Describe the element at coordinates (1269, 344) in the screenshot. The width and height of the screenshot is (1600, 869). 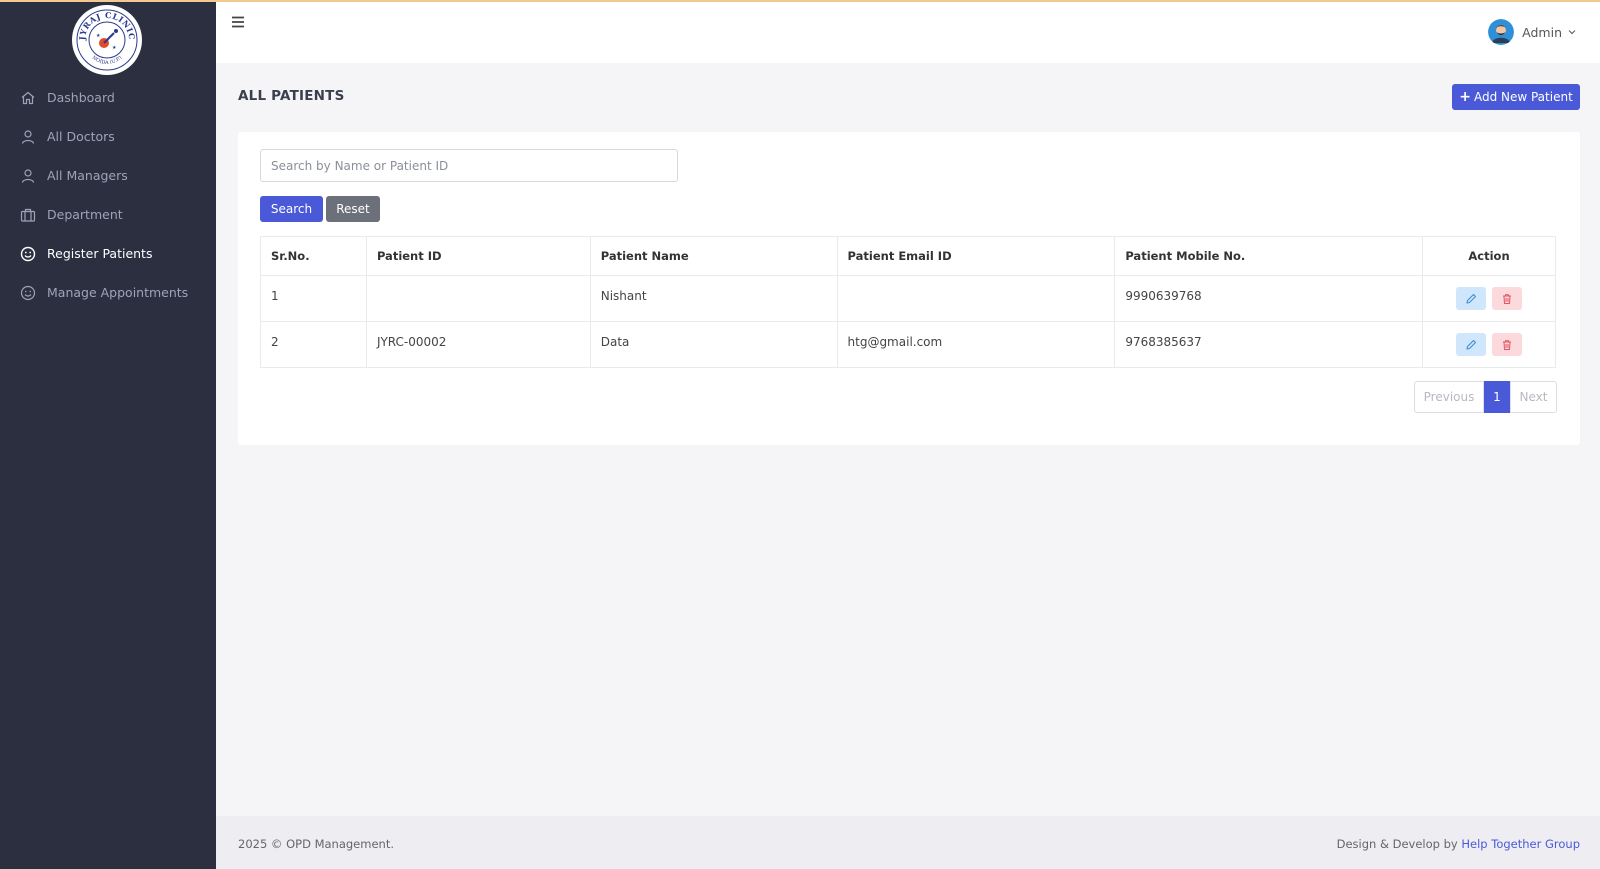
I see `cell-patient-mobile: 9768385637` at that location.